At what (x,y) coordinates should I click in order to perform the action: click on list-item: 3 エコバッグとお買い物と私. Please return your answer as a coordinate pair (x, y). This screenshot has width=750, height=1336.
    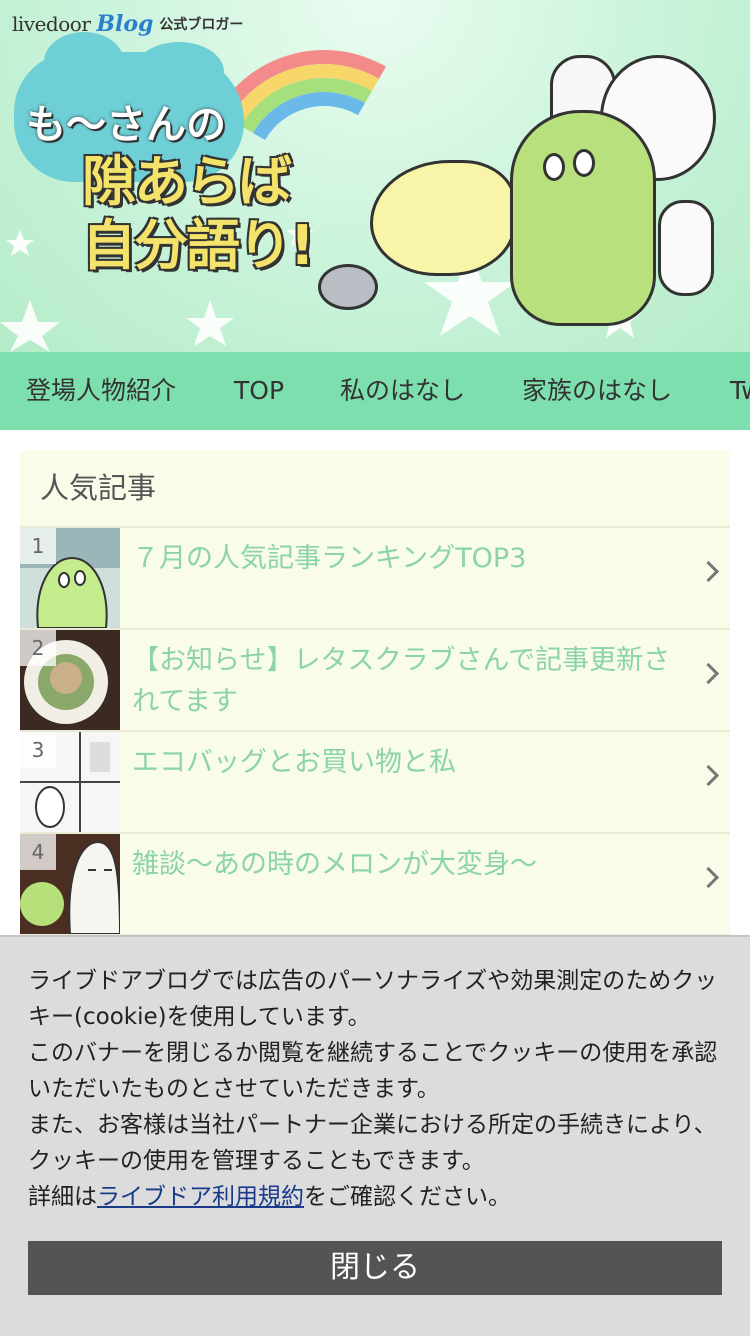
    Looking at the image, I should click on (375, 783).